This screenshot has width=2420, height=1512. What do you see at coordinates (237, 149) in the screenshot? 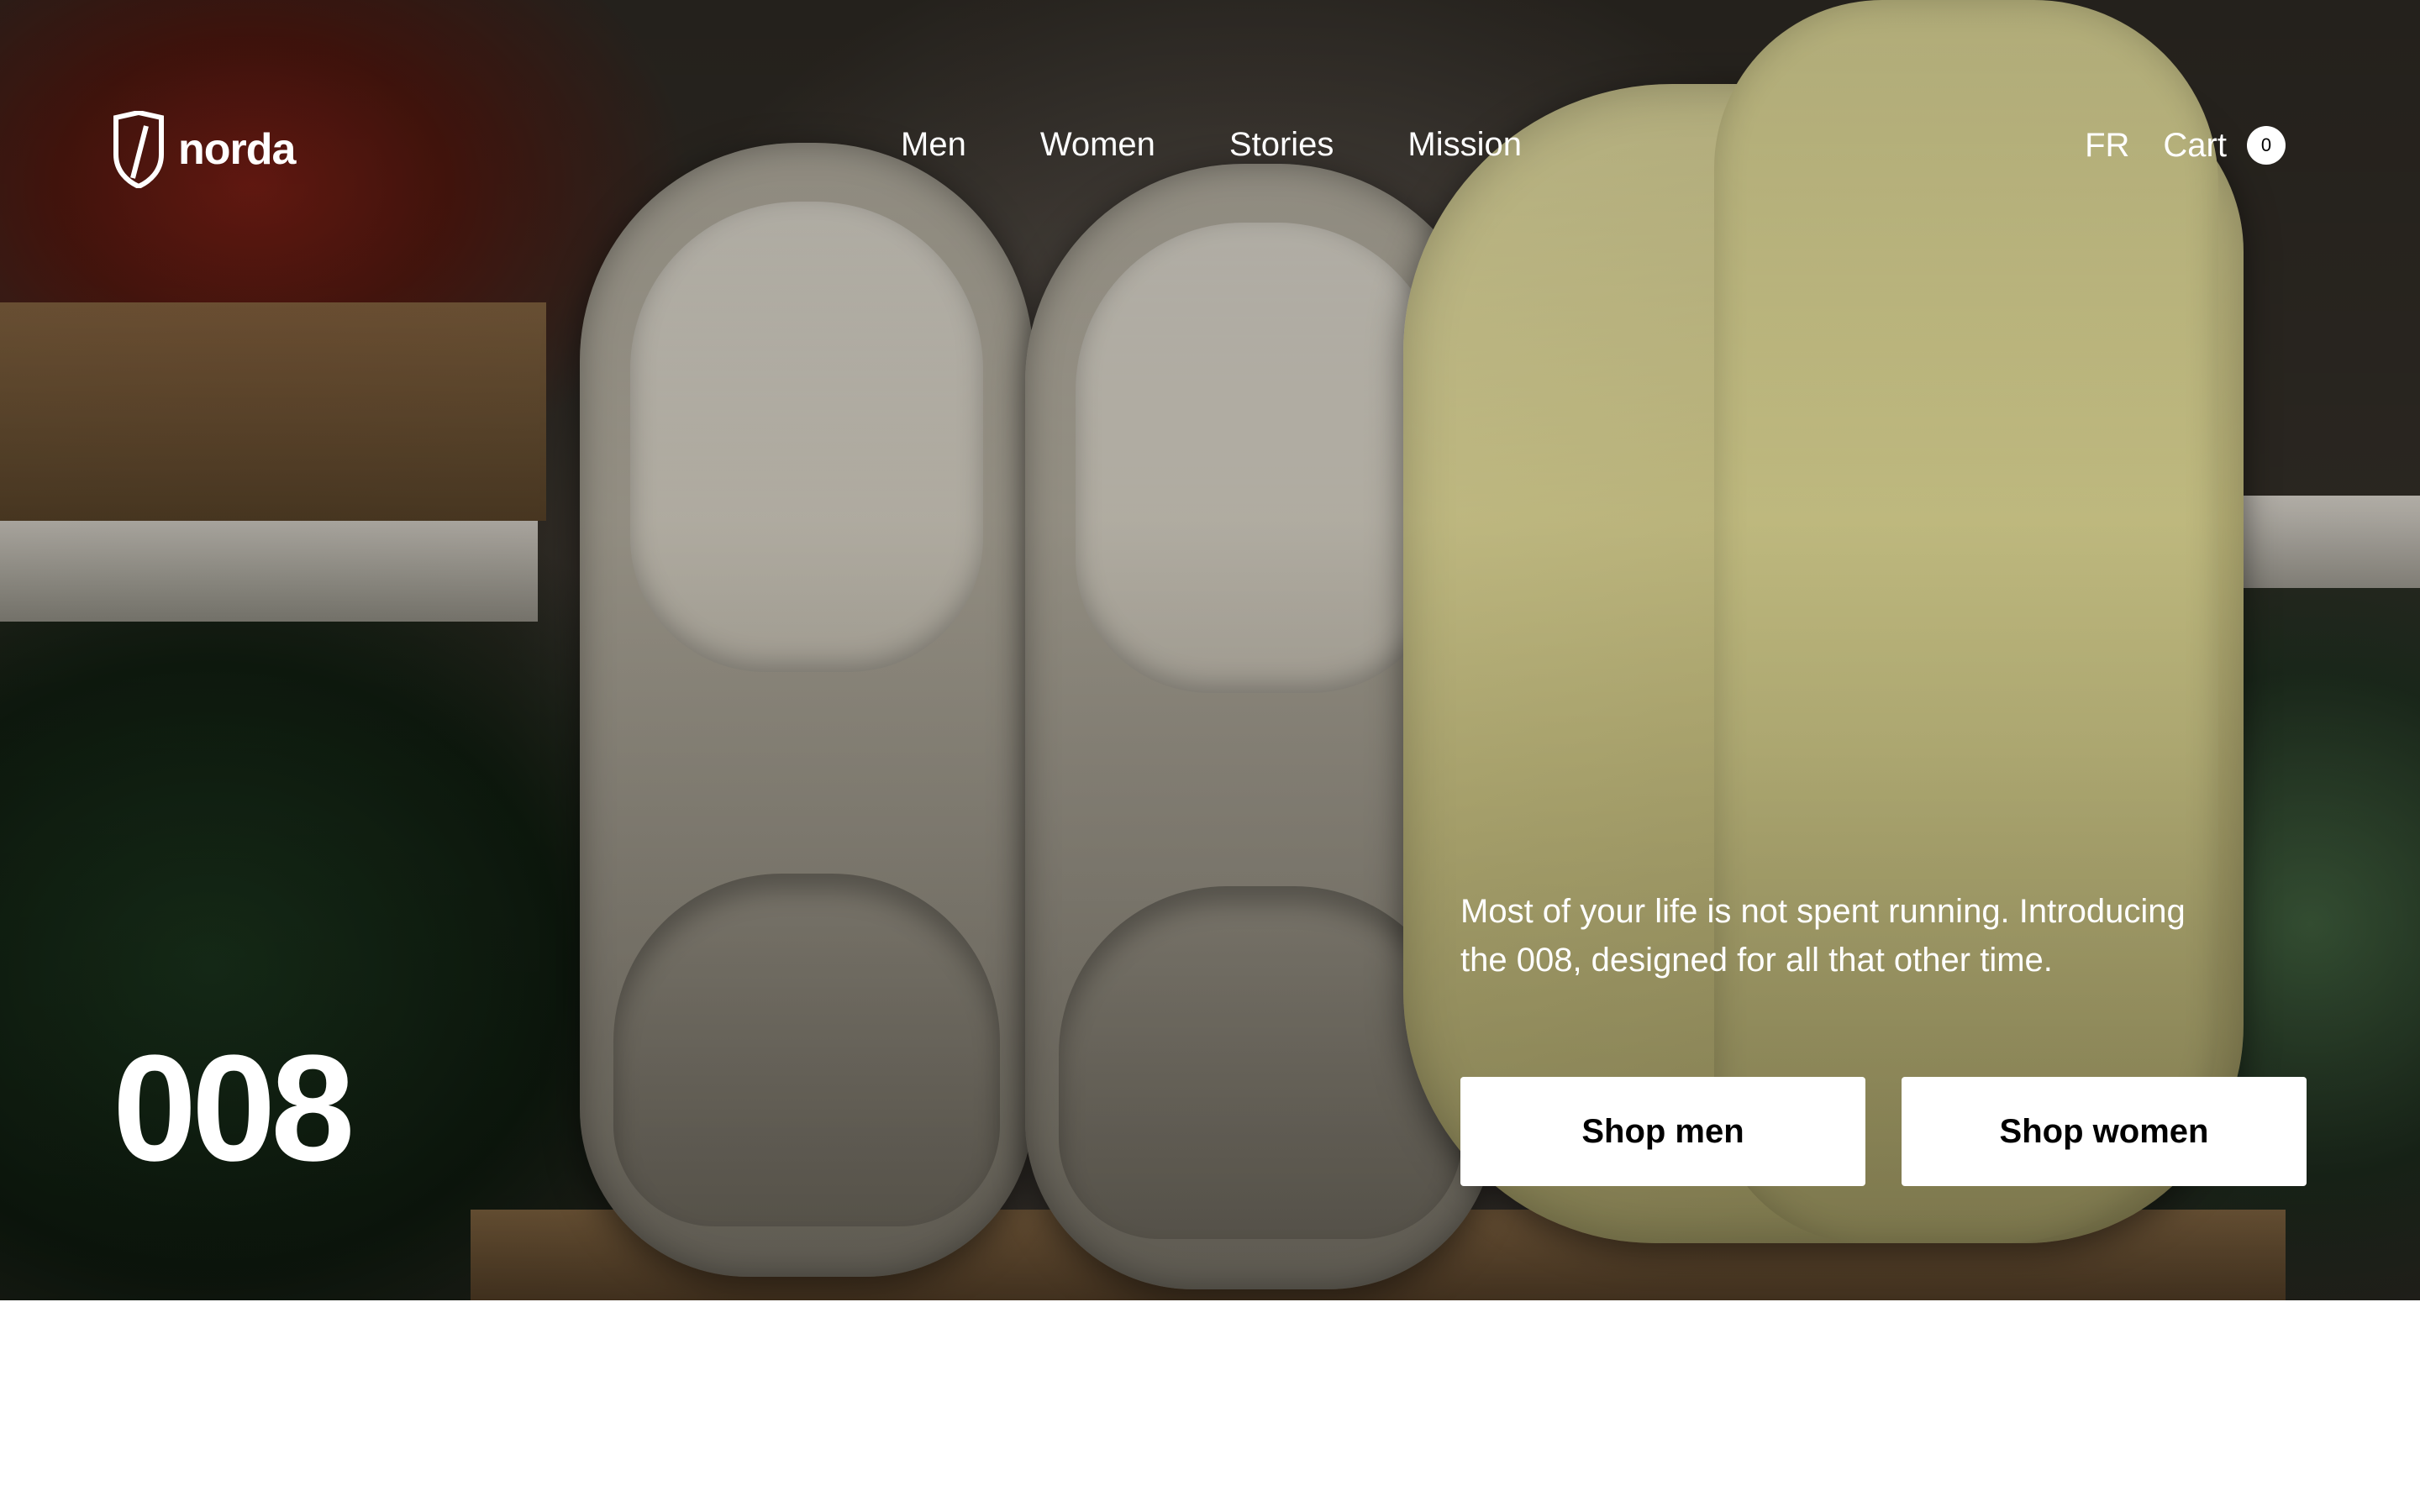
I see `brand-name: norda` at bounding box center [237, 149].